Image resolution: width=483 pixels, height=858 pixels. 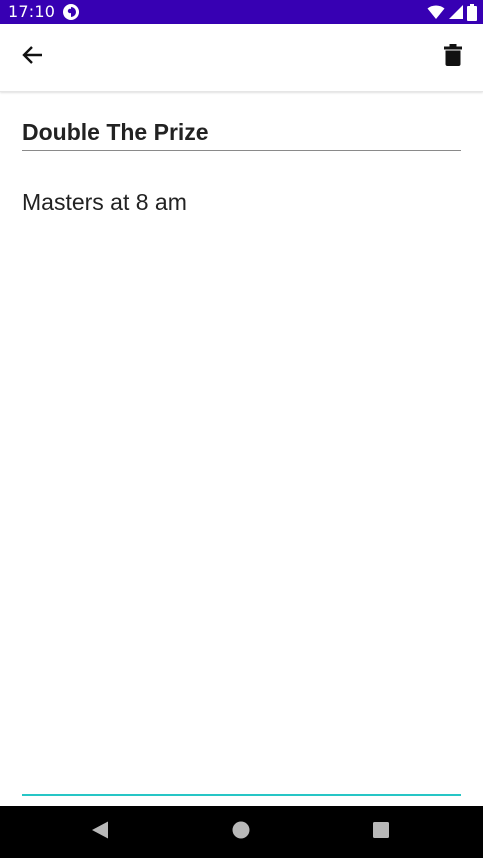 I want to click on note-title: Double The Prize, so click(x=115, y=132).